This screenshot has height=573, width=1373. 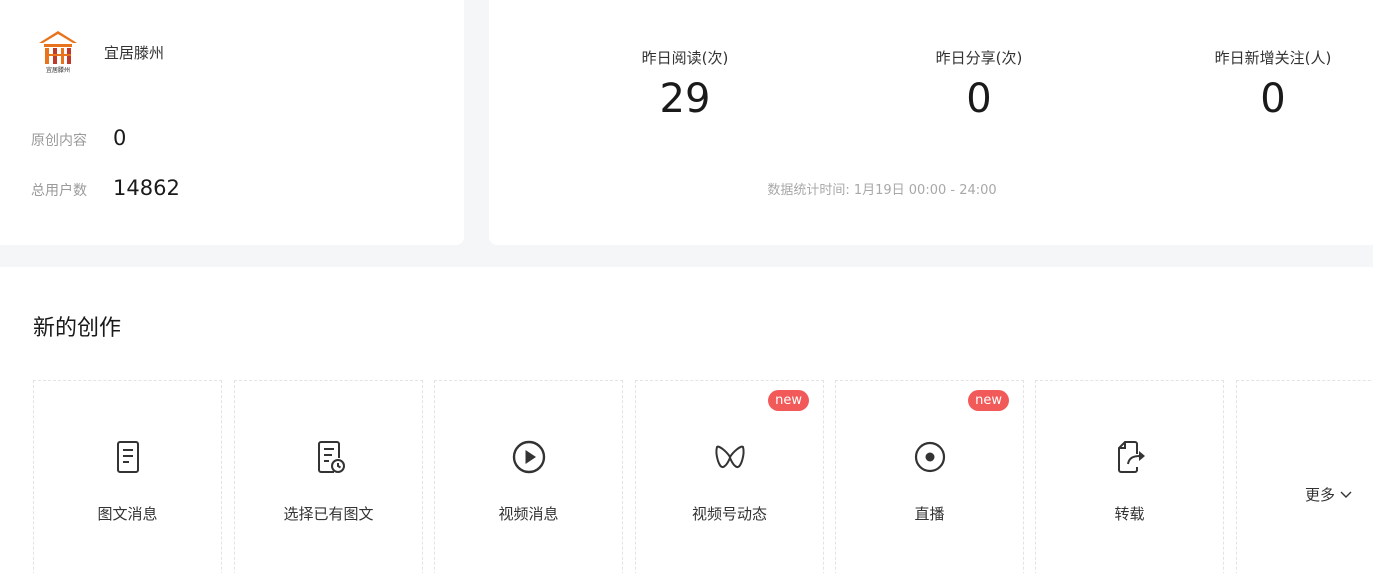 What do you see at coordinates (328, 514) in the screenshot?
I see `tile-select-existing-label: 选择已有图文` at bounding box center [328, 514].